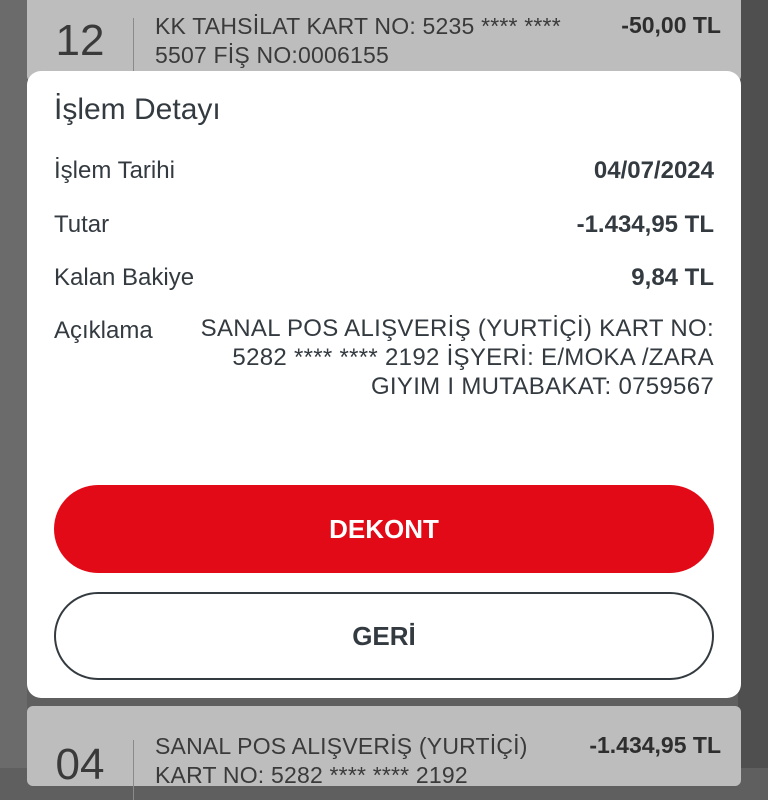  Describe the element at coordinates (384, 279) in the screenshot. I see `detail-row-balance: Kalan Bakiye 9,84 TL` at that location.